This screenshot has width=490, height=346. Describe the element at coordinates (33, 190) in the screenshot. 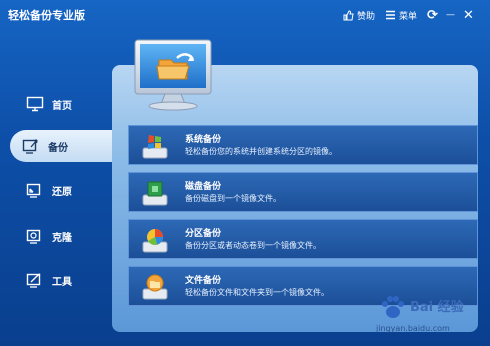

I see `restore-icon` at that location.